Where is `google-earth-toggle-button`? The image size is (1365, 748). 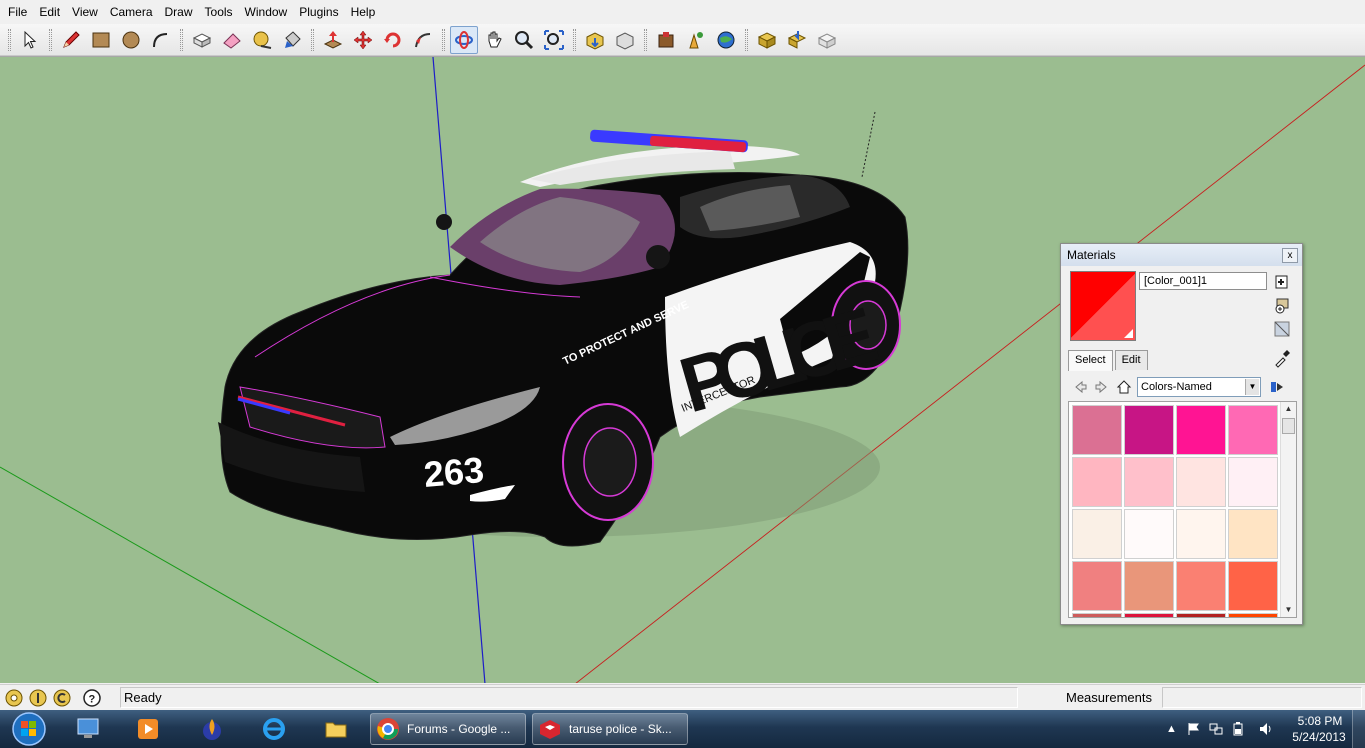
google-earth-toggle-button is located at coordinates (696, 40).